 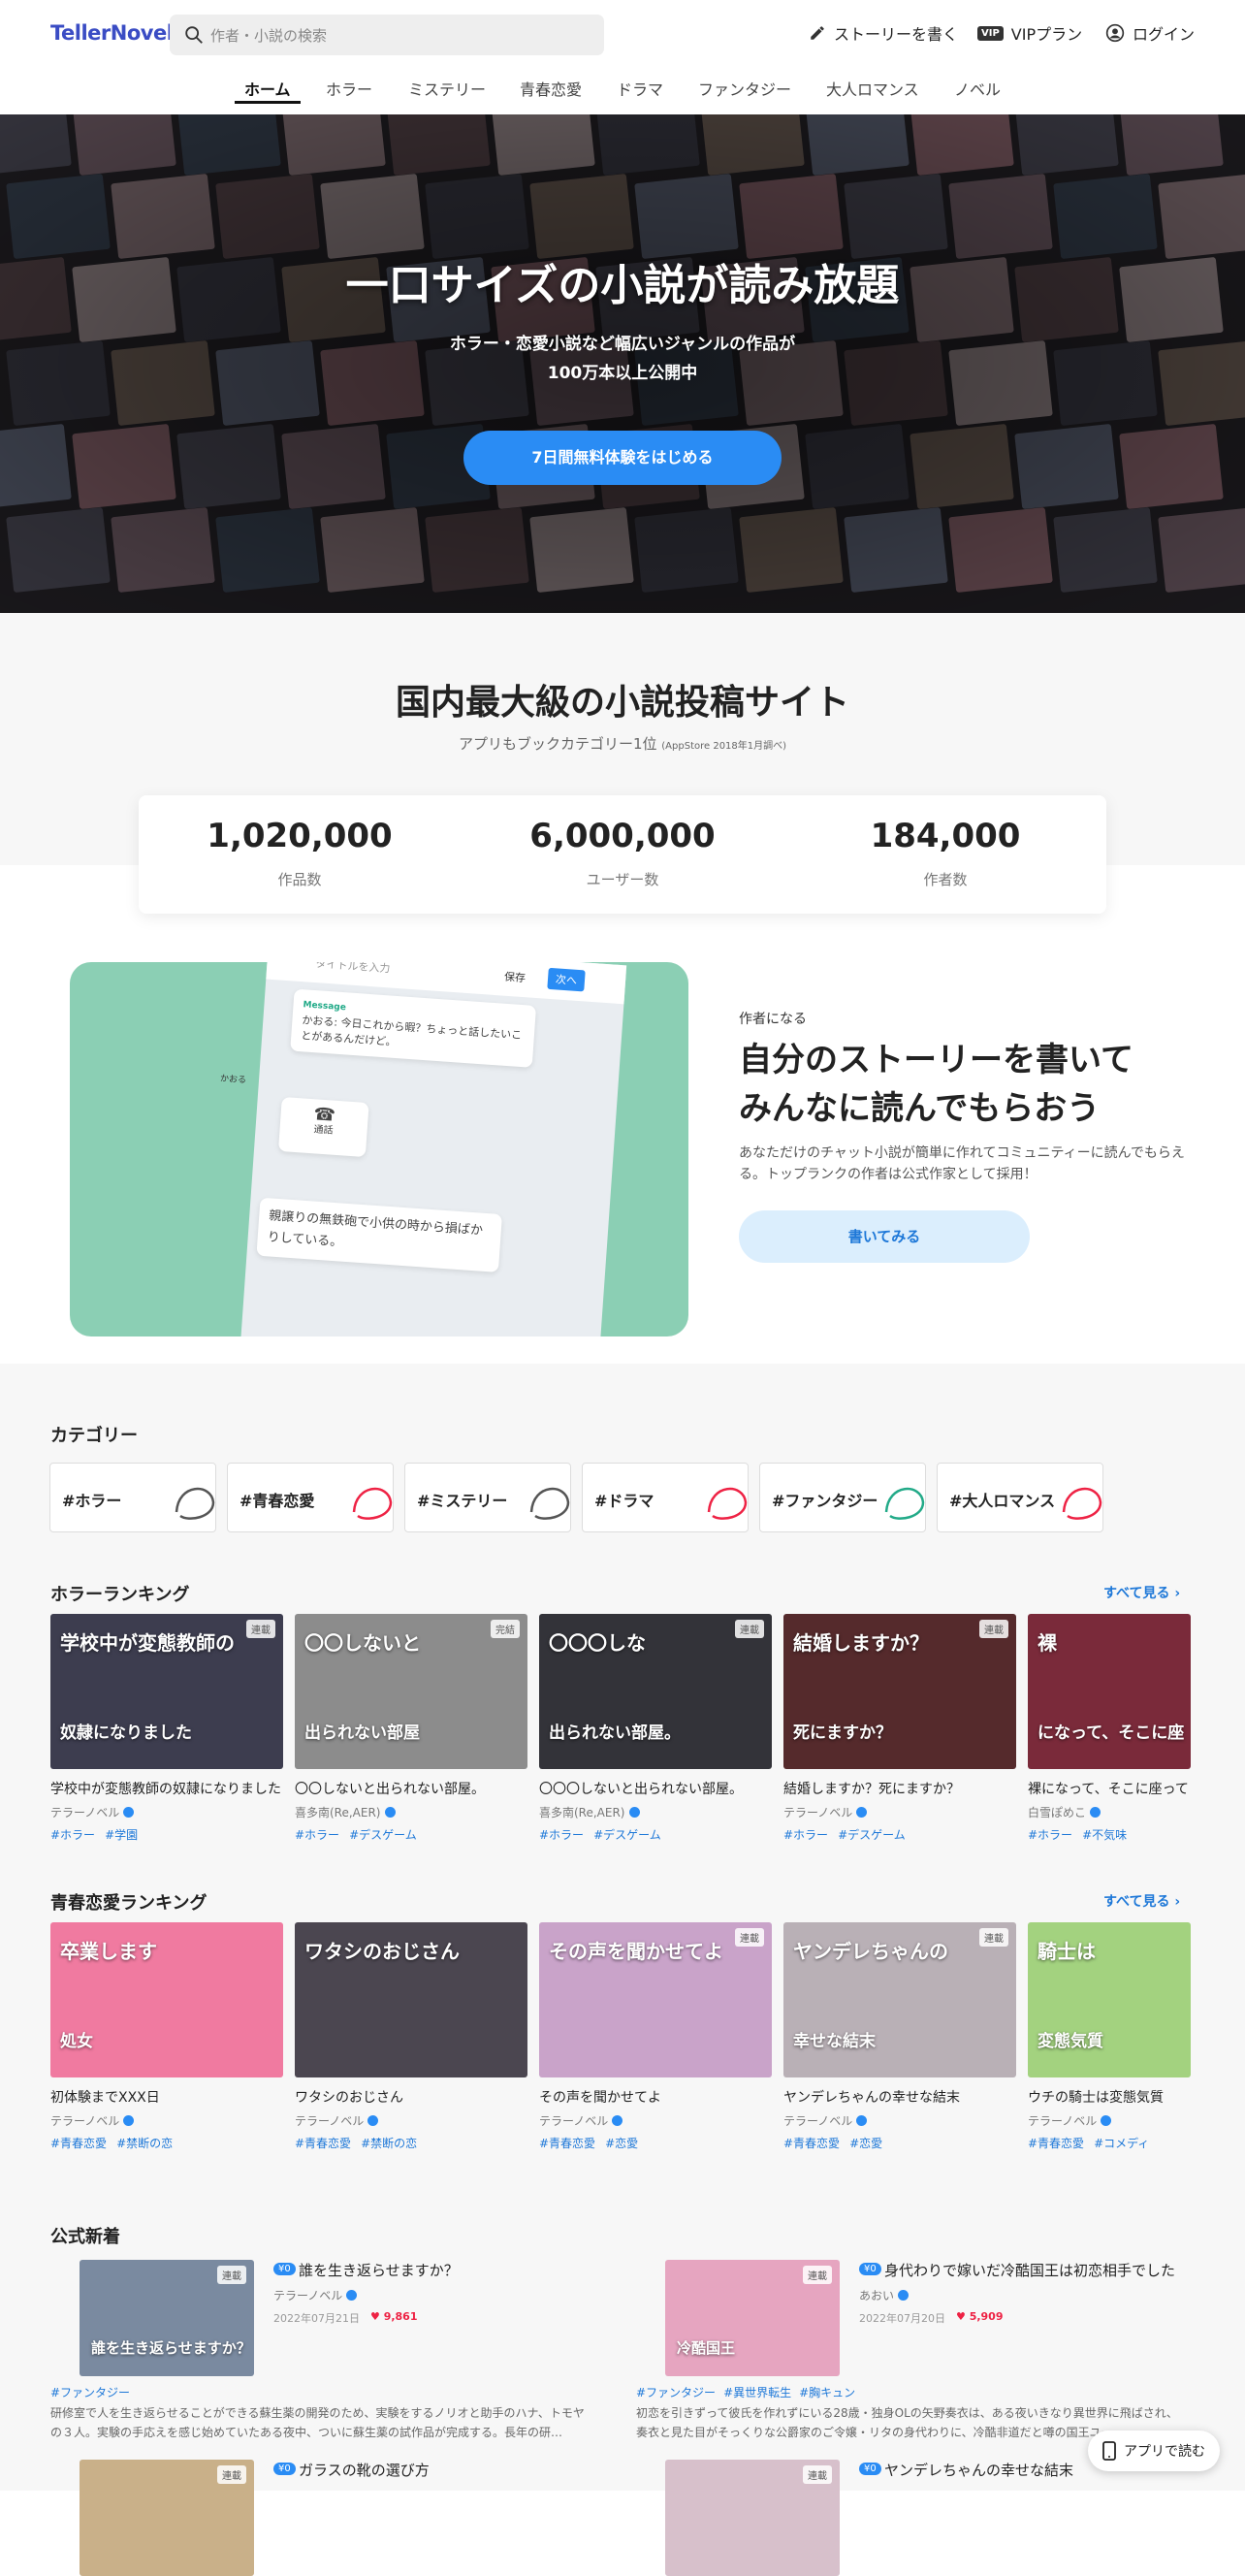 I want to click on cover-subtitle: 幸せな結末, so click(x=835, y=2041).